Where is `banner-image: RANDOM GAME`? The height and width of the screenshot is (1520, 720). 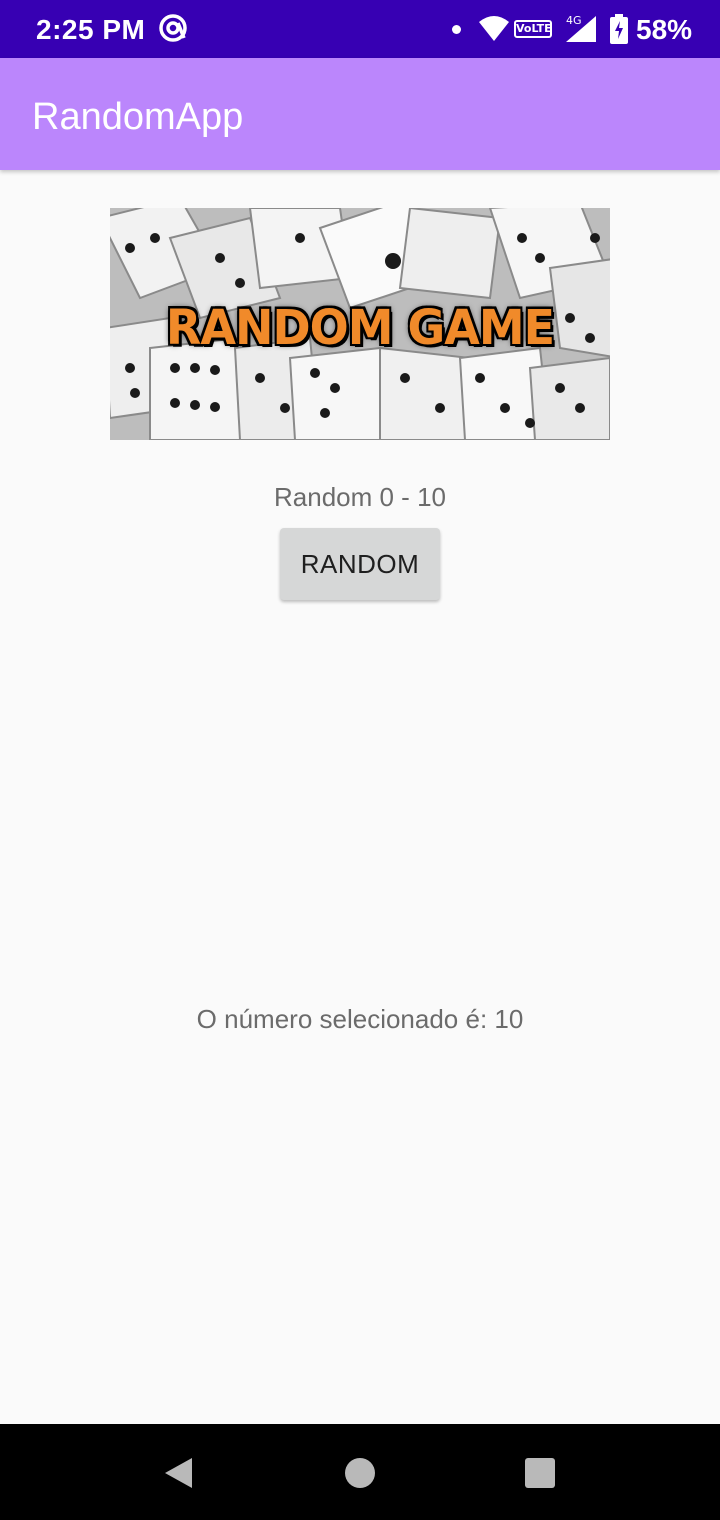
banner-image: RANDOM GAME is located at coordinates (360, 324).